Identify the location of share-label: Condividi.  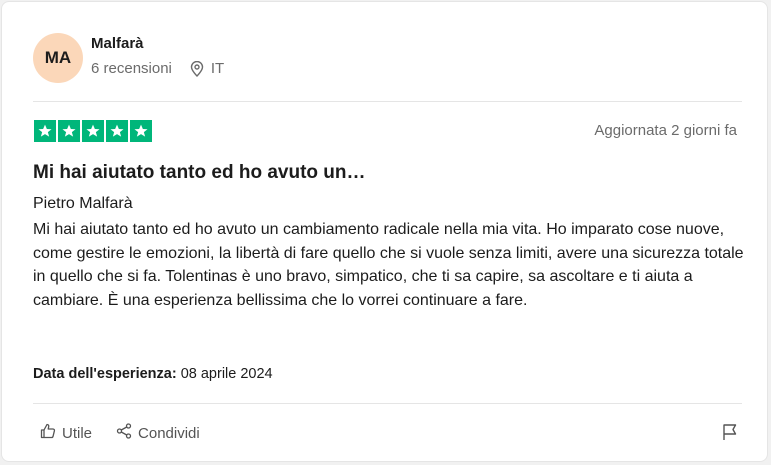
(169, 433).